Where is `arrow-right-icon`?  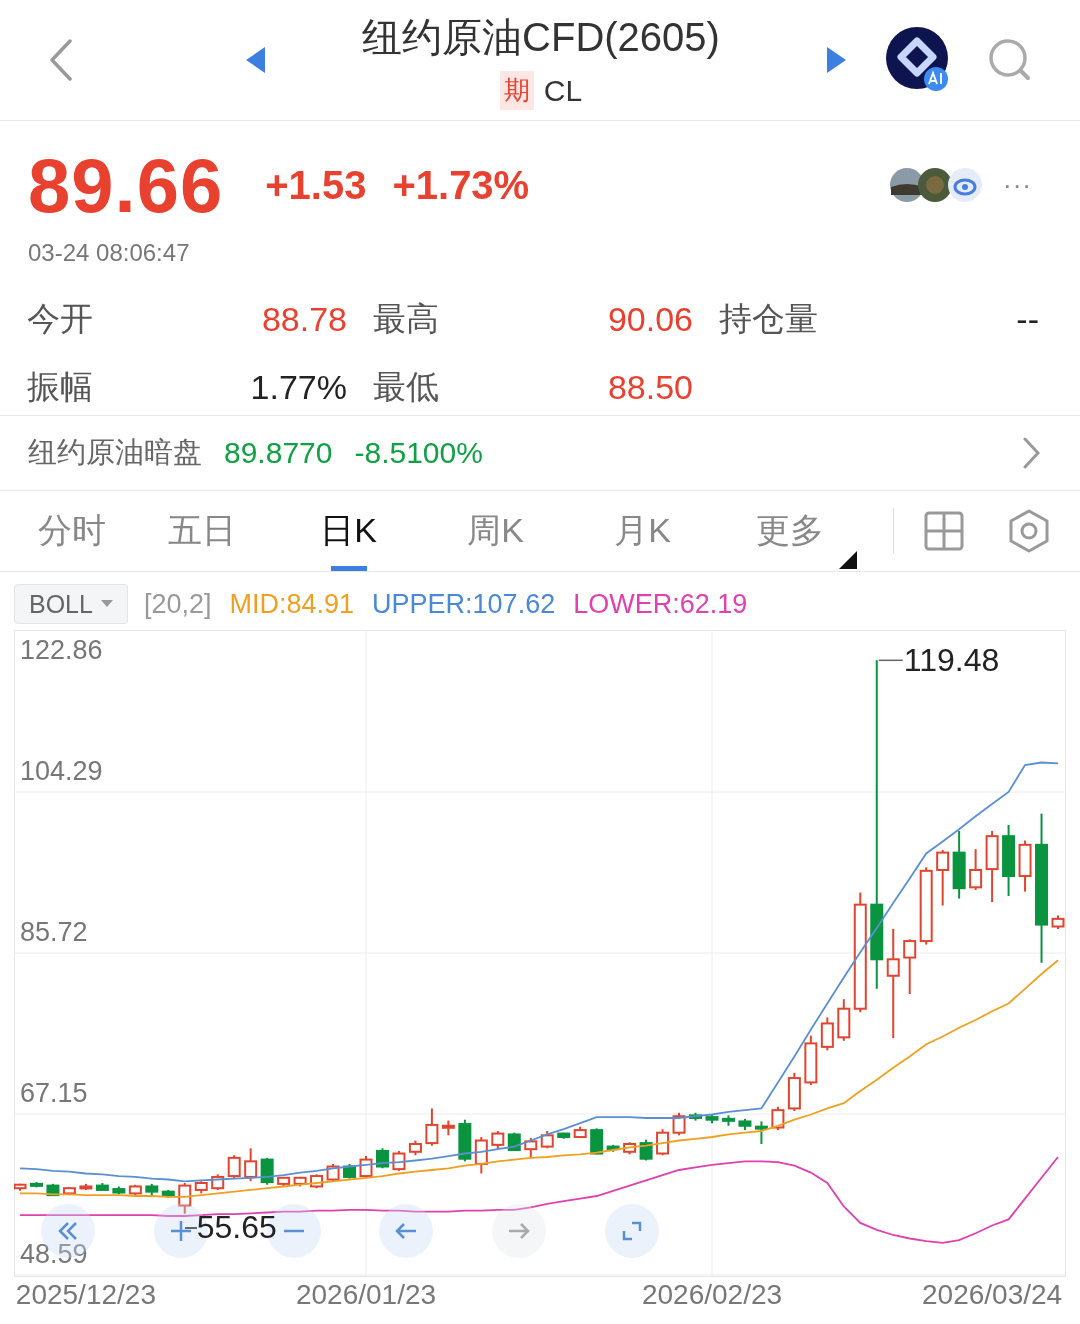
arrow-right-icon is located at coordinates (519, 1231).